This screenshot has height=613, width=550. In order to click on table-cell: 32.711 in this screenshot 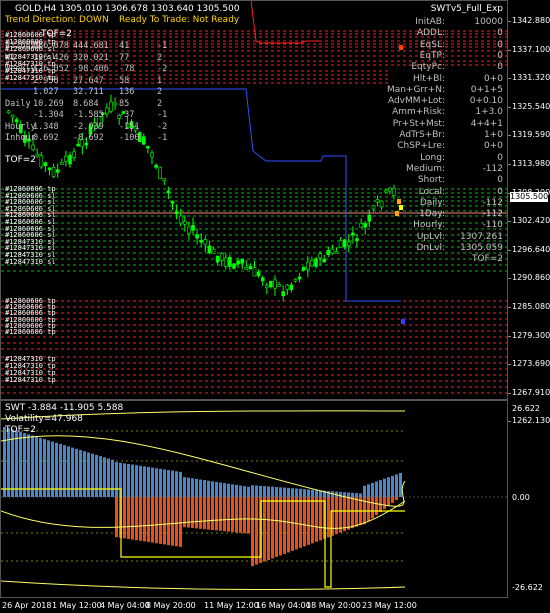, I will do `click(88, 92)`.